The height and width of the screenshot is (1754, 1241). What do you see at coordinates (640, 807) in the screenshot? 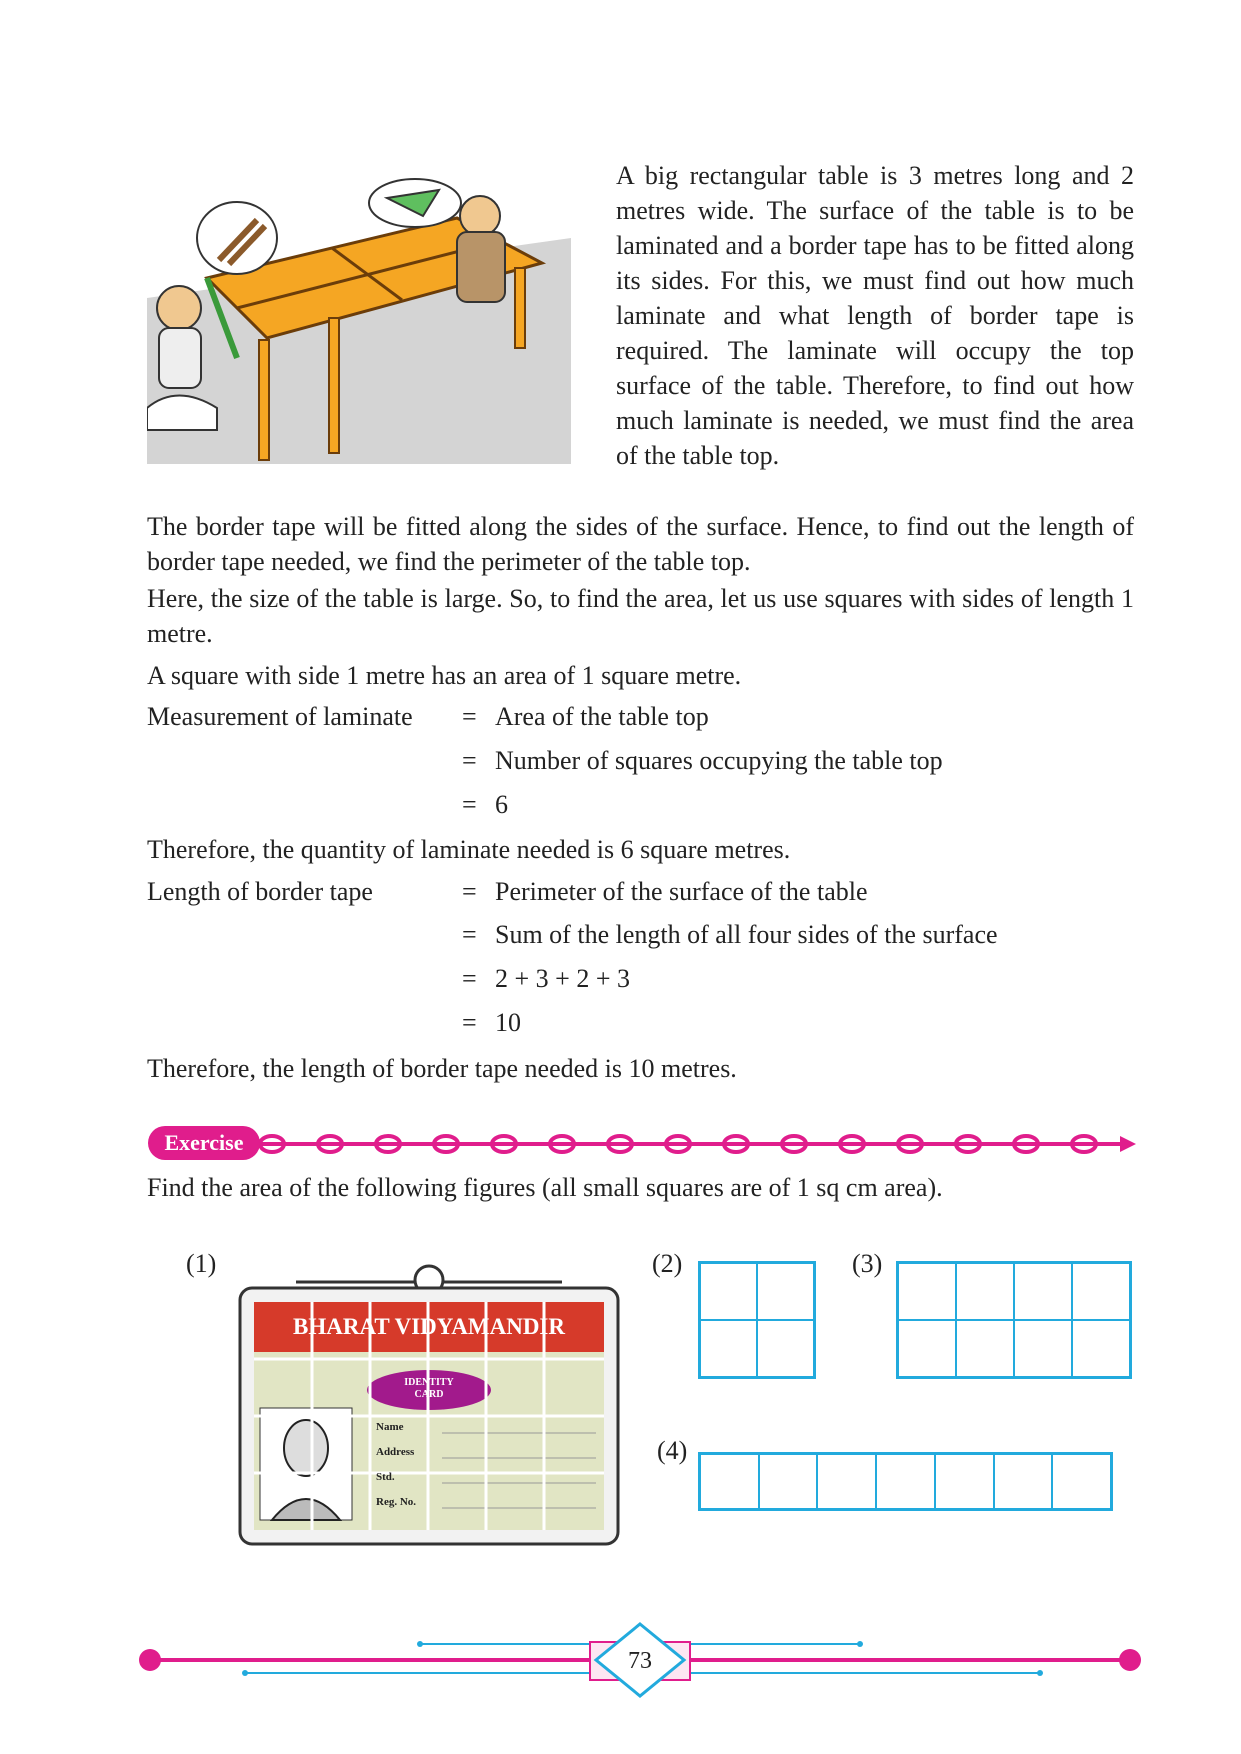
I see `laminate-calc-row-3: = 6` at bounding box center [640, 807].